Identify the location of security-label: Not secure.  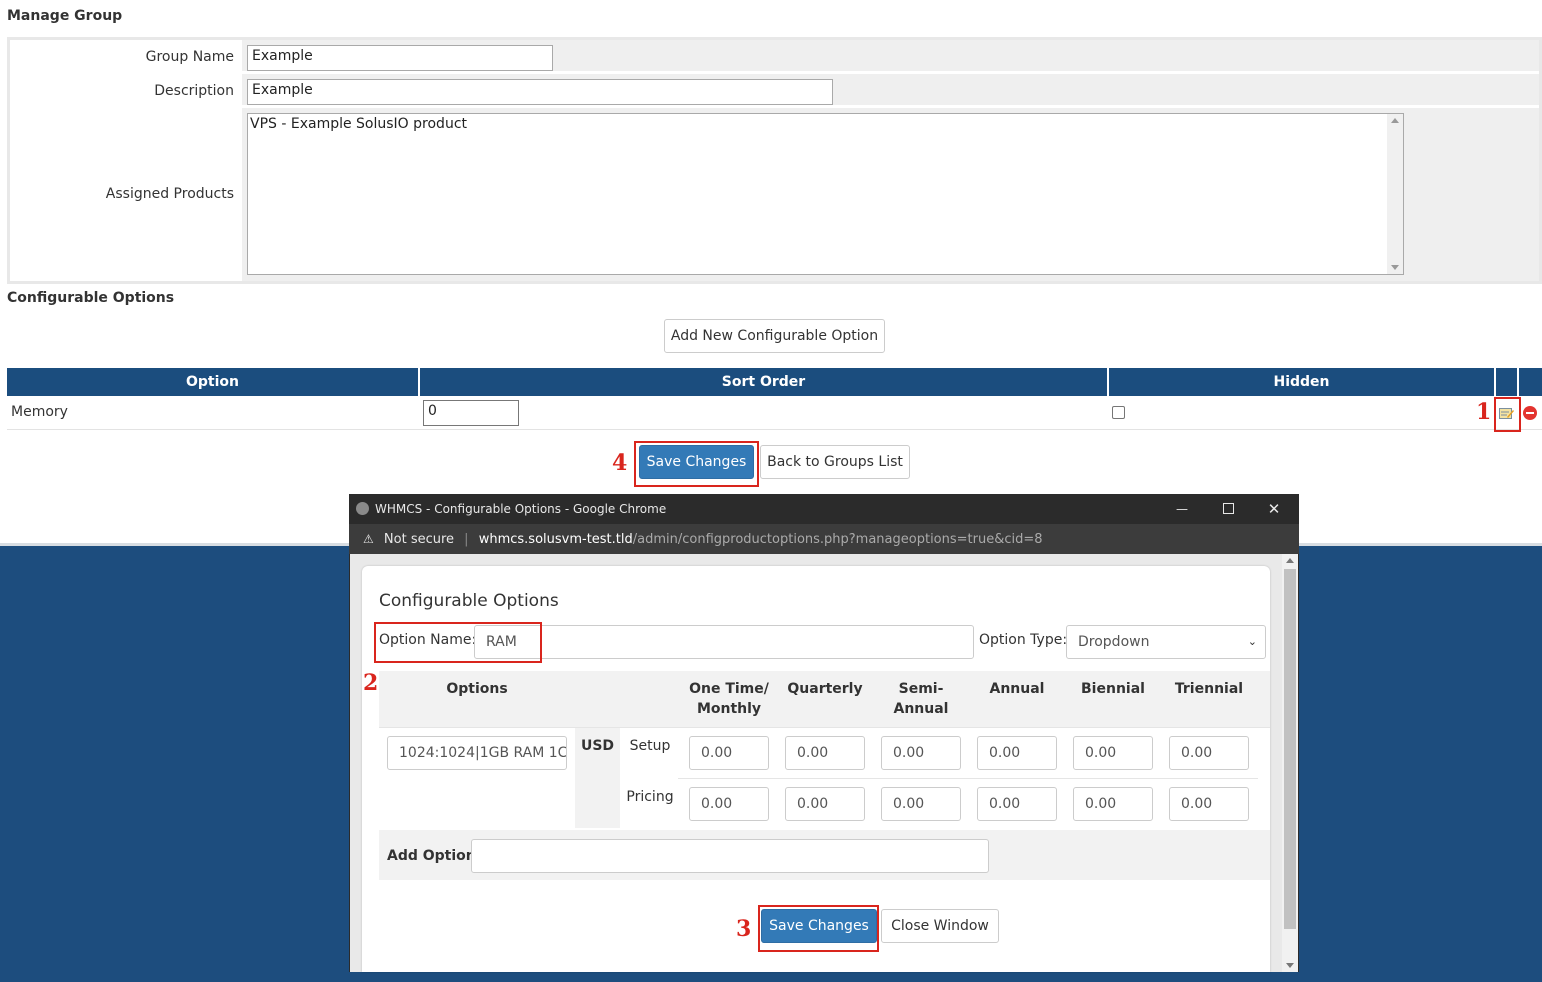
(419, 539).